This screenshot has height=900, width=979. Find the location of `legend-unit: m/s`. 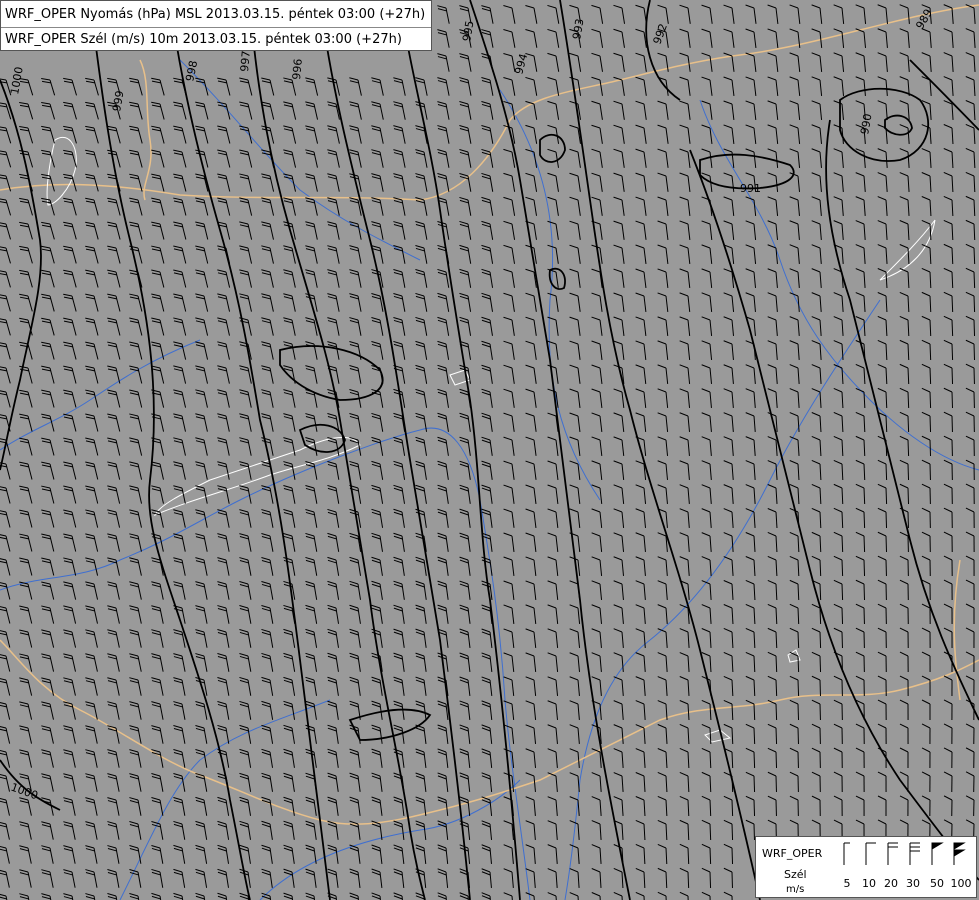

legend-unit: m/s is located at coordinates (795, 889).